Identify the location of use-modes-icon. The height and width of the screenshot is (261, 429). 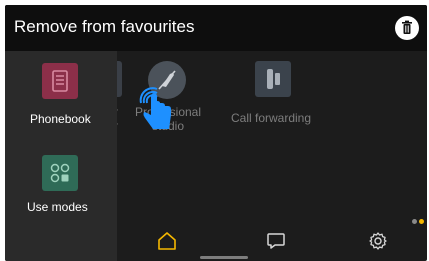
(60, 173).